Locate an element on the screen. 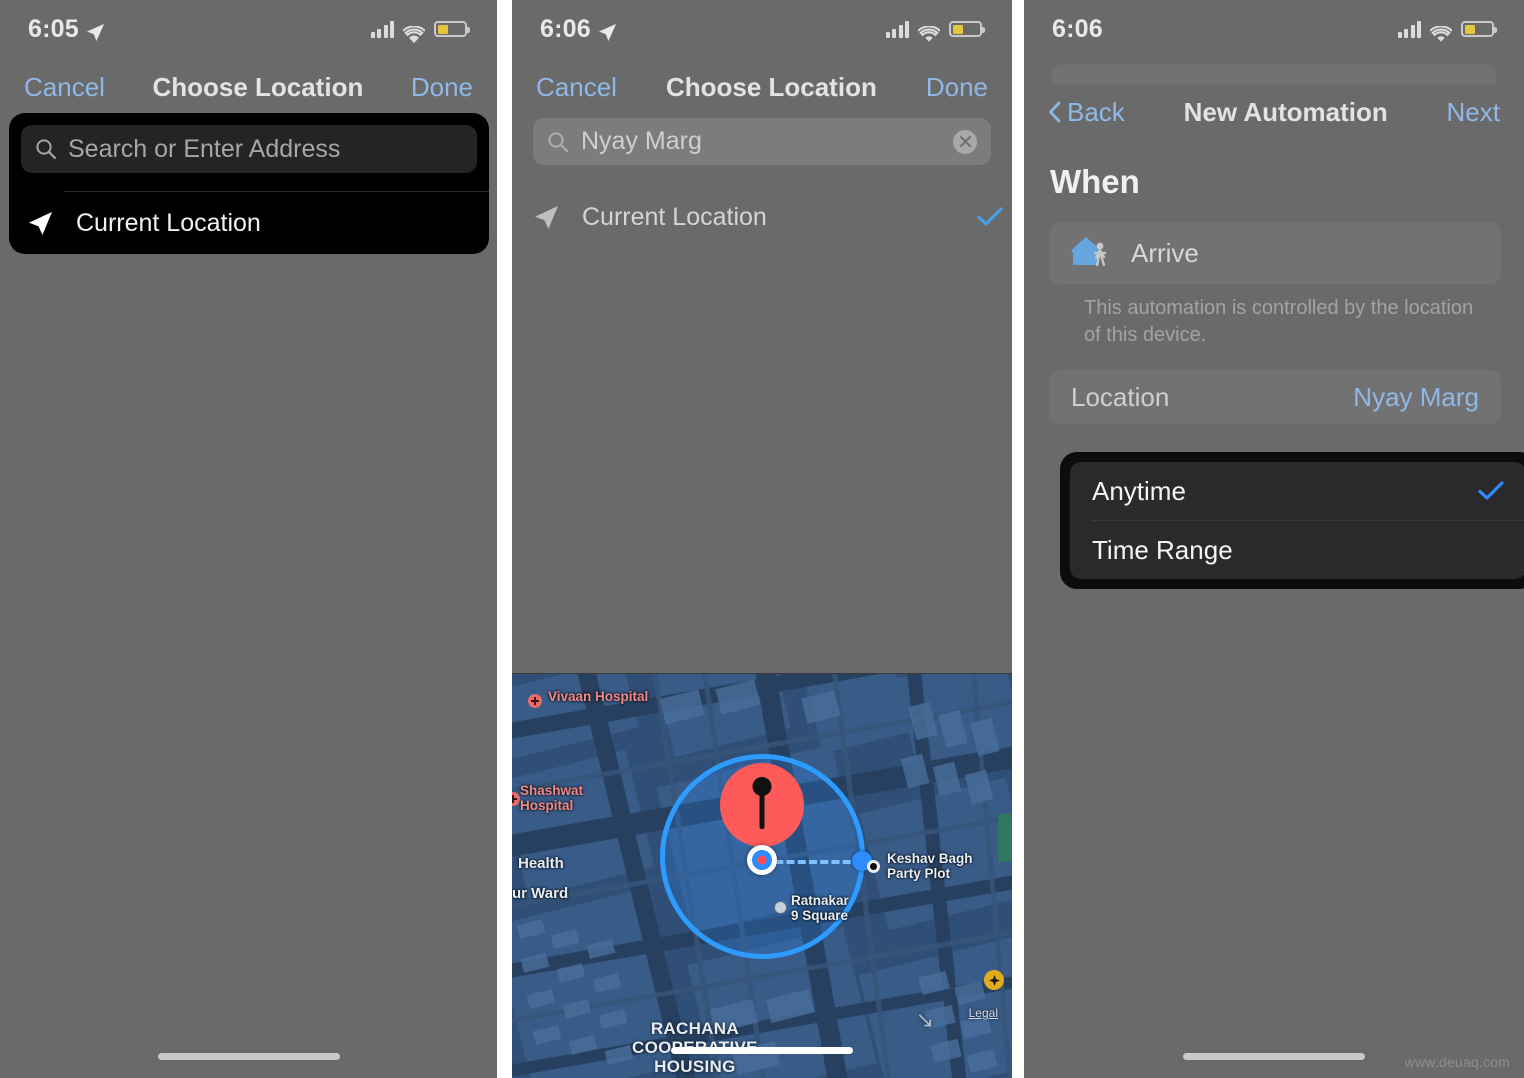 This screenshot has height=1078, width=1524. search-popover: Search or Enter Address Current Location is located at coordinates (249, 183).